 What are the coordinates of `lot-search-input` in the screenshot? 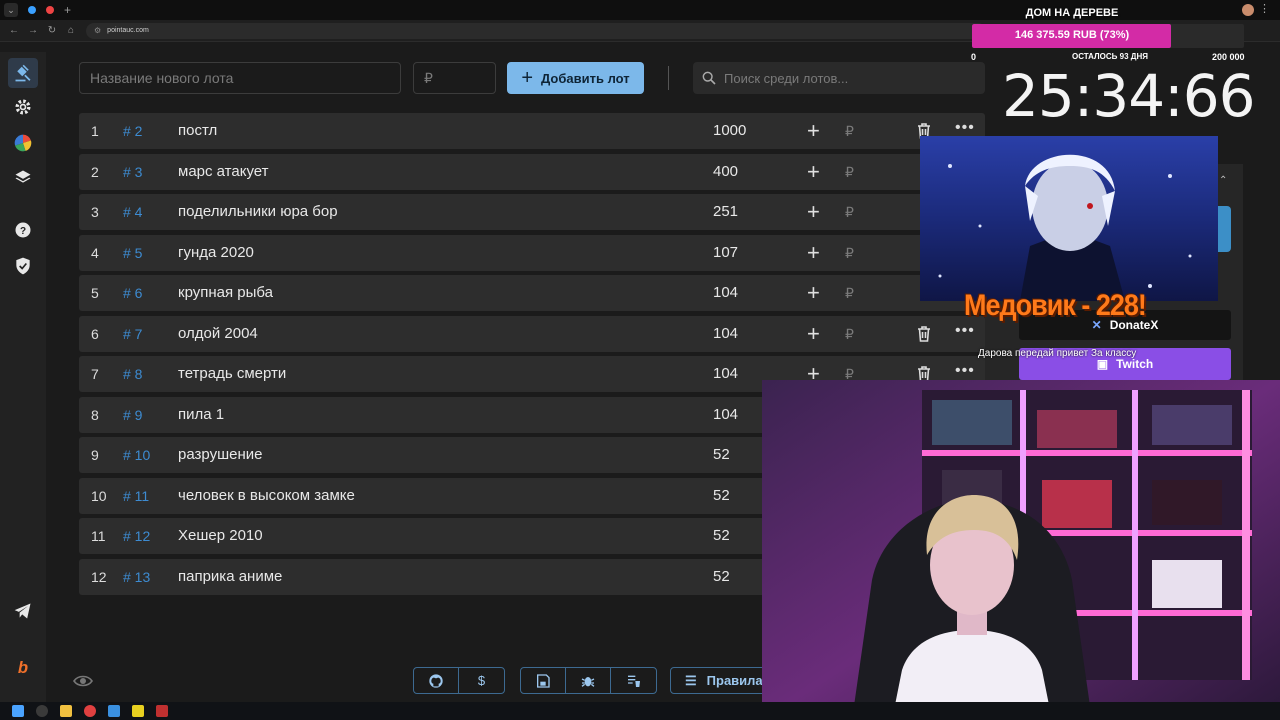 It's located at (849, 78).